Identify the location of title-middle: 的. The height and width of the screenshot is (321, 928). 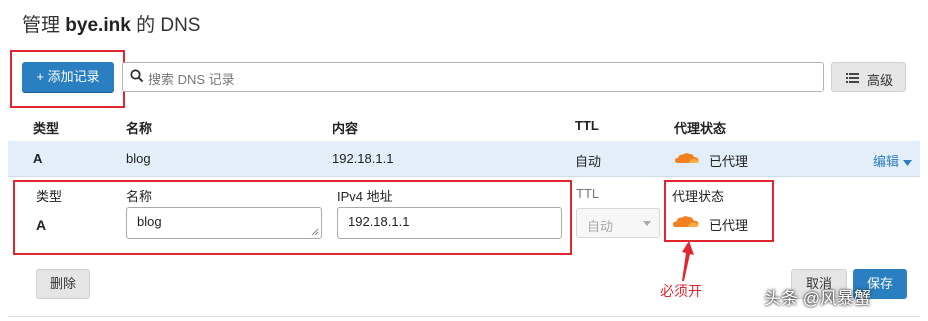
(146, 25).